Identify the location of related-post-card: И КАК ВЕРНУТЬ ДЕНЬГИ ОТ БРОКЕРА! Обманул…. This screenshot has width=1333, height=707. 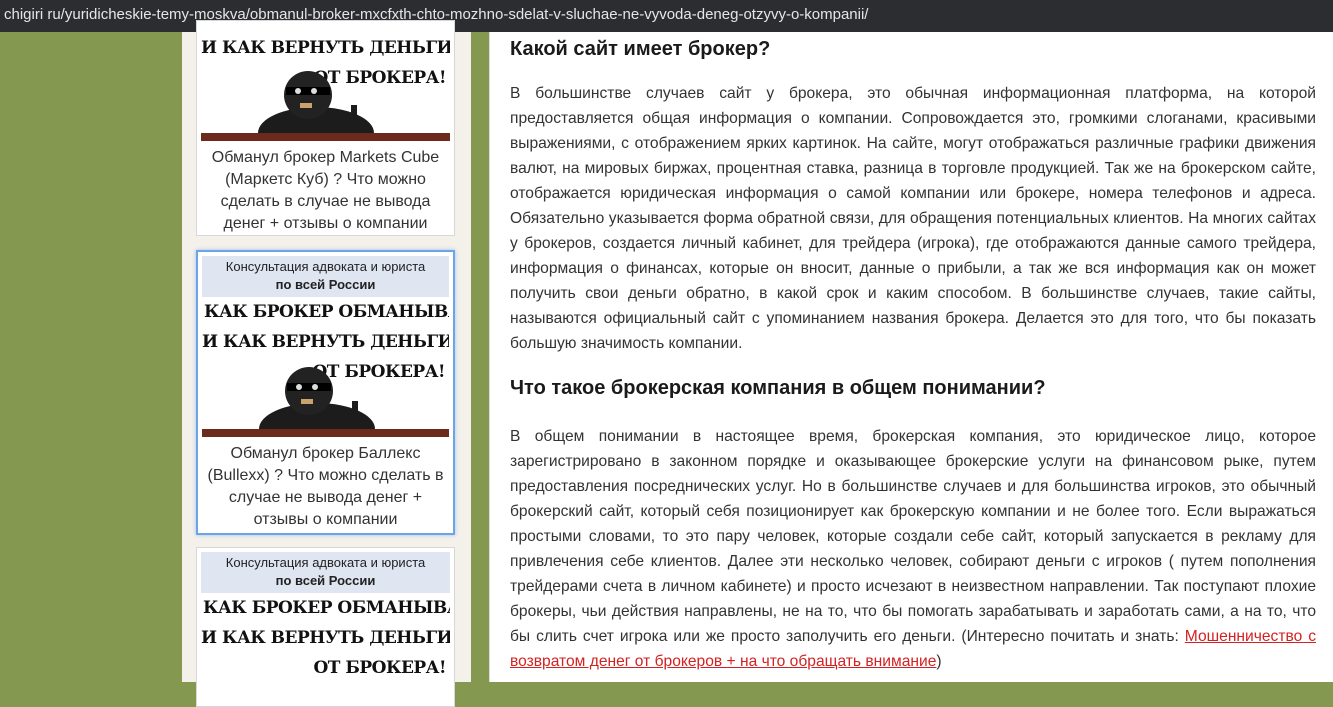
(325, 128).